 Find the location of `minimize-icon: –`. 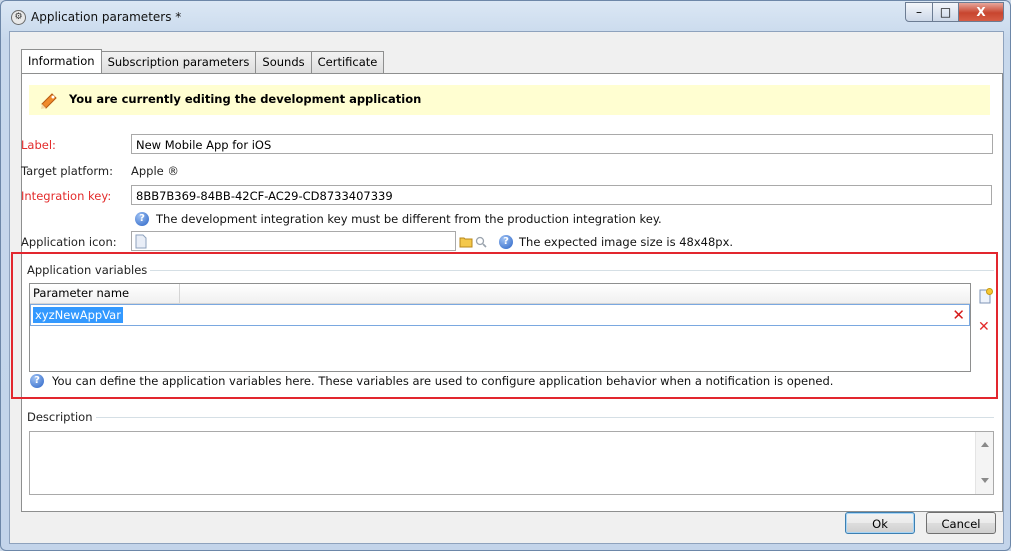

minimize-icon: – is located at coordinates (919, 12).